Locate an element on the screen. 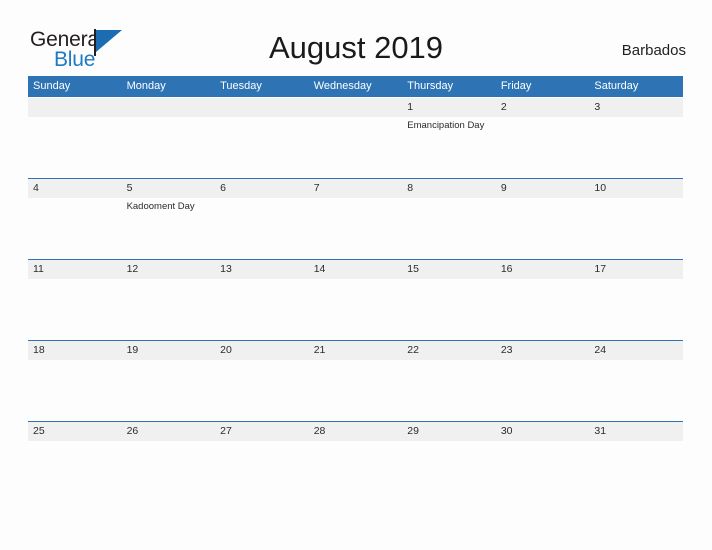 The image size is (712, 550). calendar-week-row: 4 5 Kadooment Day 6 7 8 9 10 is located at coordinates (355, 218).